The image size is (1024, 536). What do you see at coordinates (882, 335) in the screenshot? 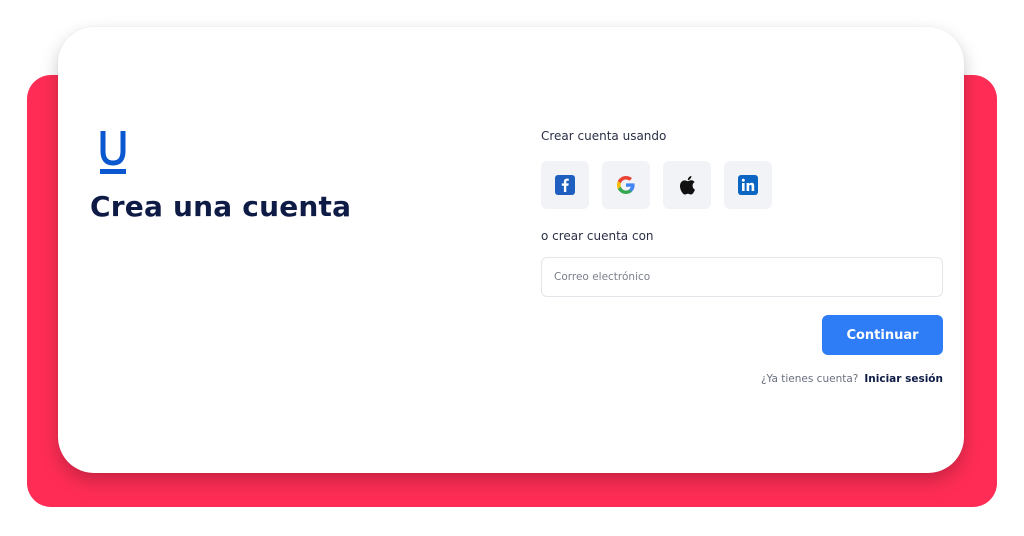
I see `continue-button: Continuar` at bounding box center [882, 335].